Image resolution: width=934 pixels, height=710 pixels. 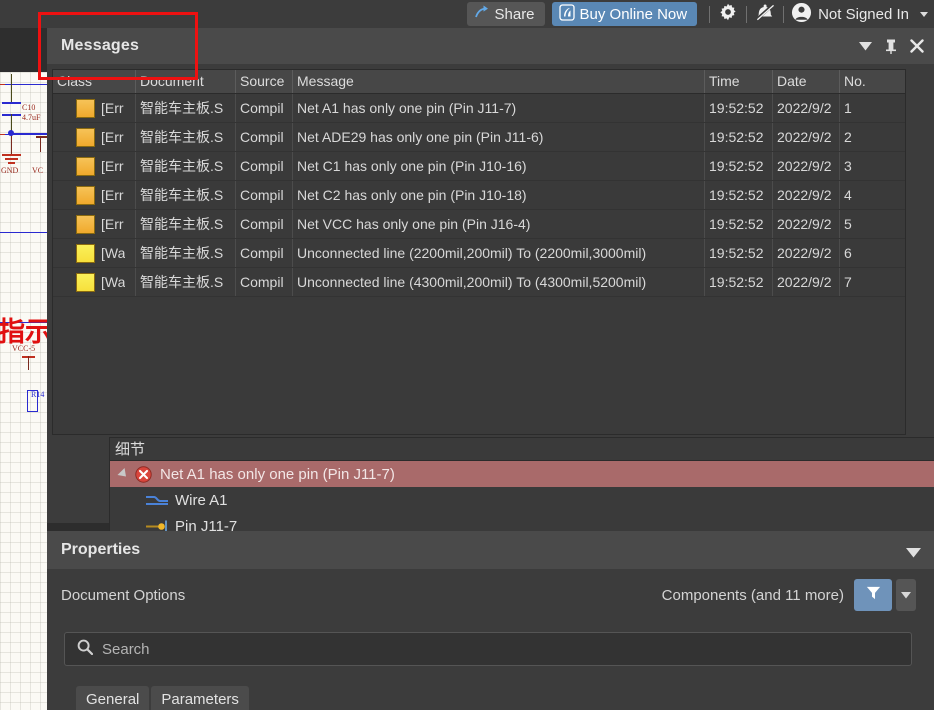 I want to click on schematic-label: VCC-5, so click(x=24, y=348).